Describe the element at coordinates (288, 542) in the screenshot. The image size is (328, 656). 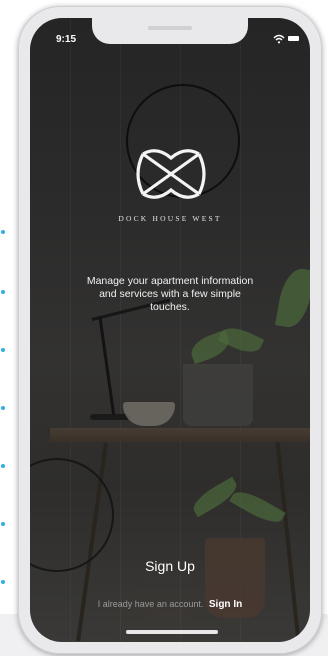
I see `table-leg` at that location.